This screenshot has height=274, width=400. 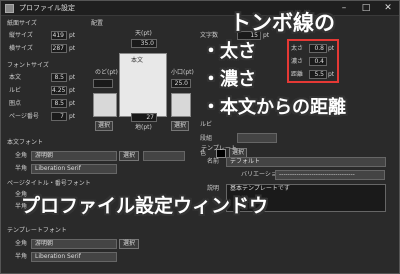 I want to click on select-button-right: 選択, so click(x=180, y=126).